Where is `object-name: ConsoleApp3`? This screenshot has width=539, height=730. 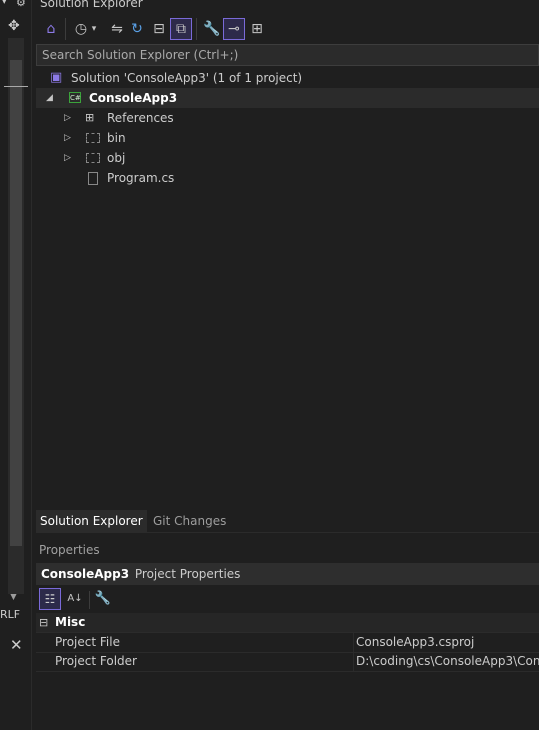 object-name: ConsoleApp3 is located at coordinates (85, 574).